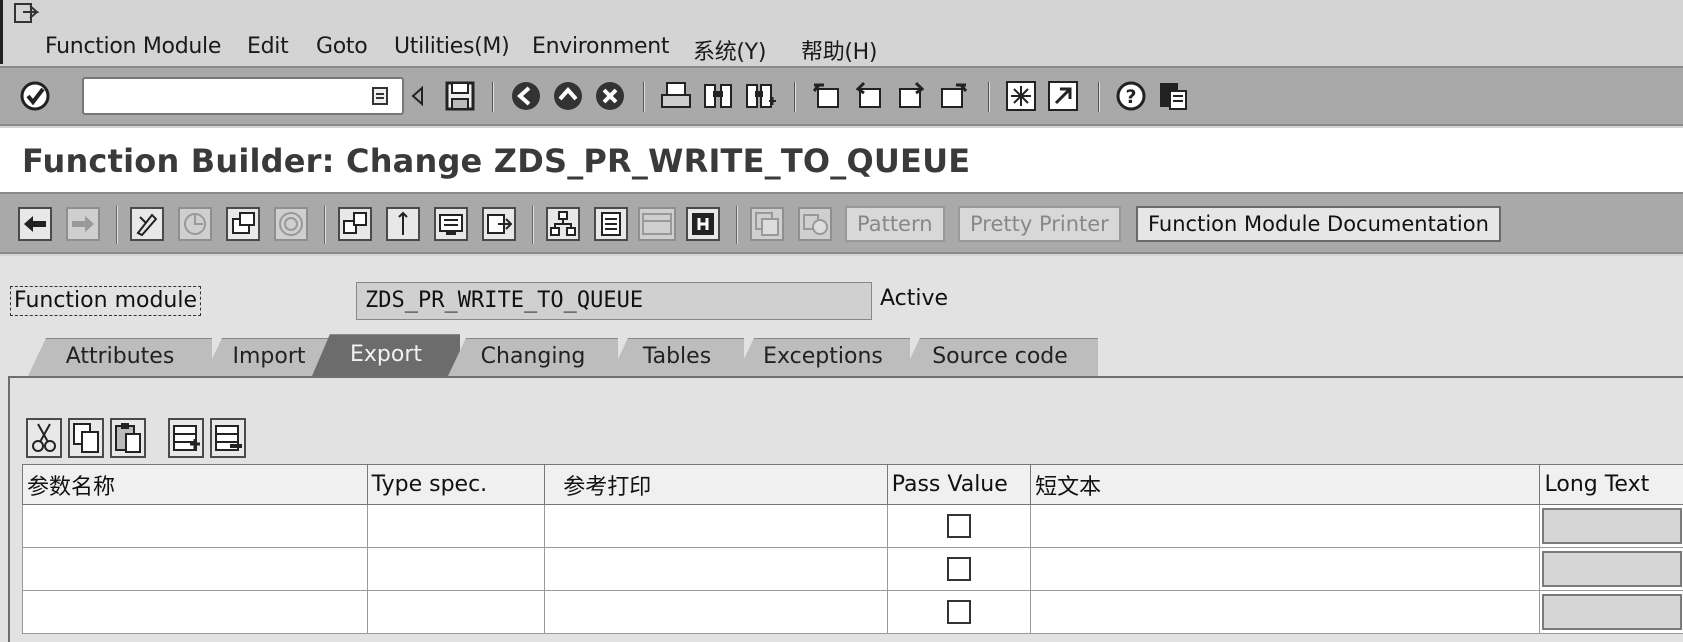 This screenshot has height=642, width=1683. I want to click on forward-arrow-icon, so click(83, 224).